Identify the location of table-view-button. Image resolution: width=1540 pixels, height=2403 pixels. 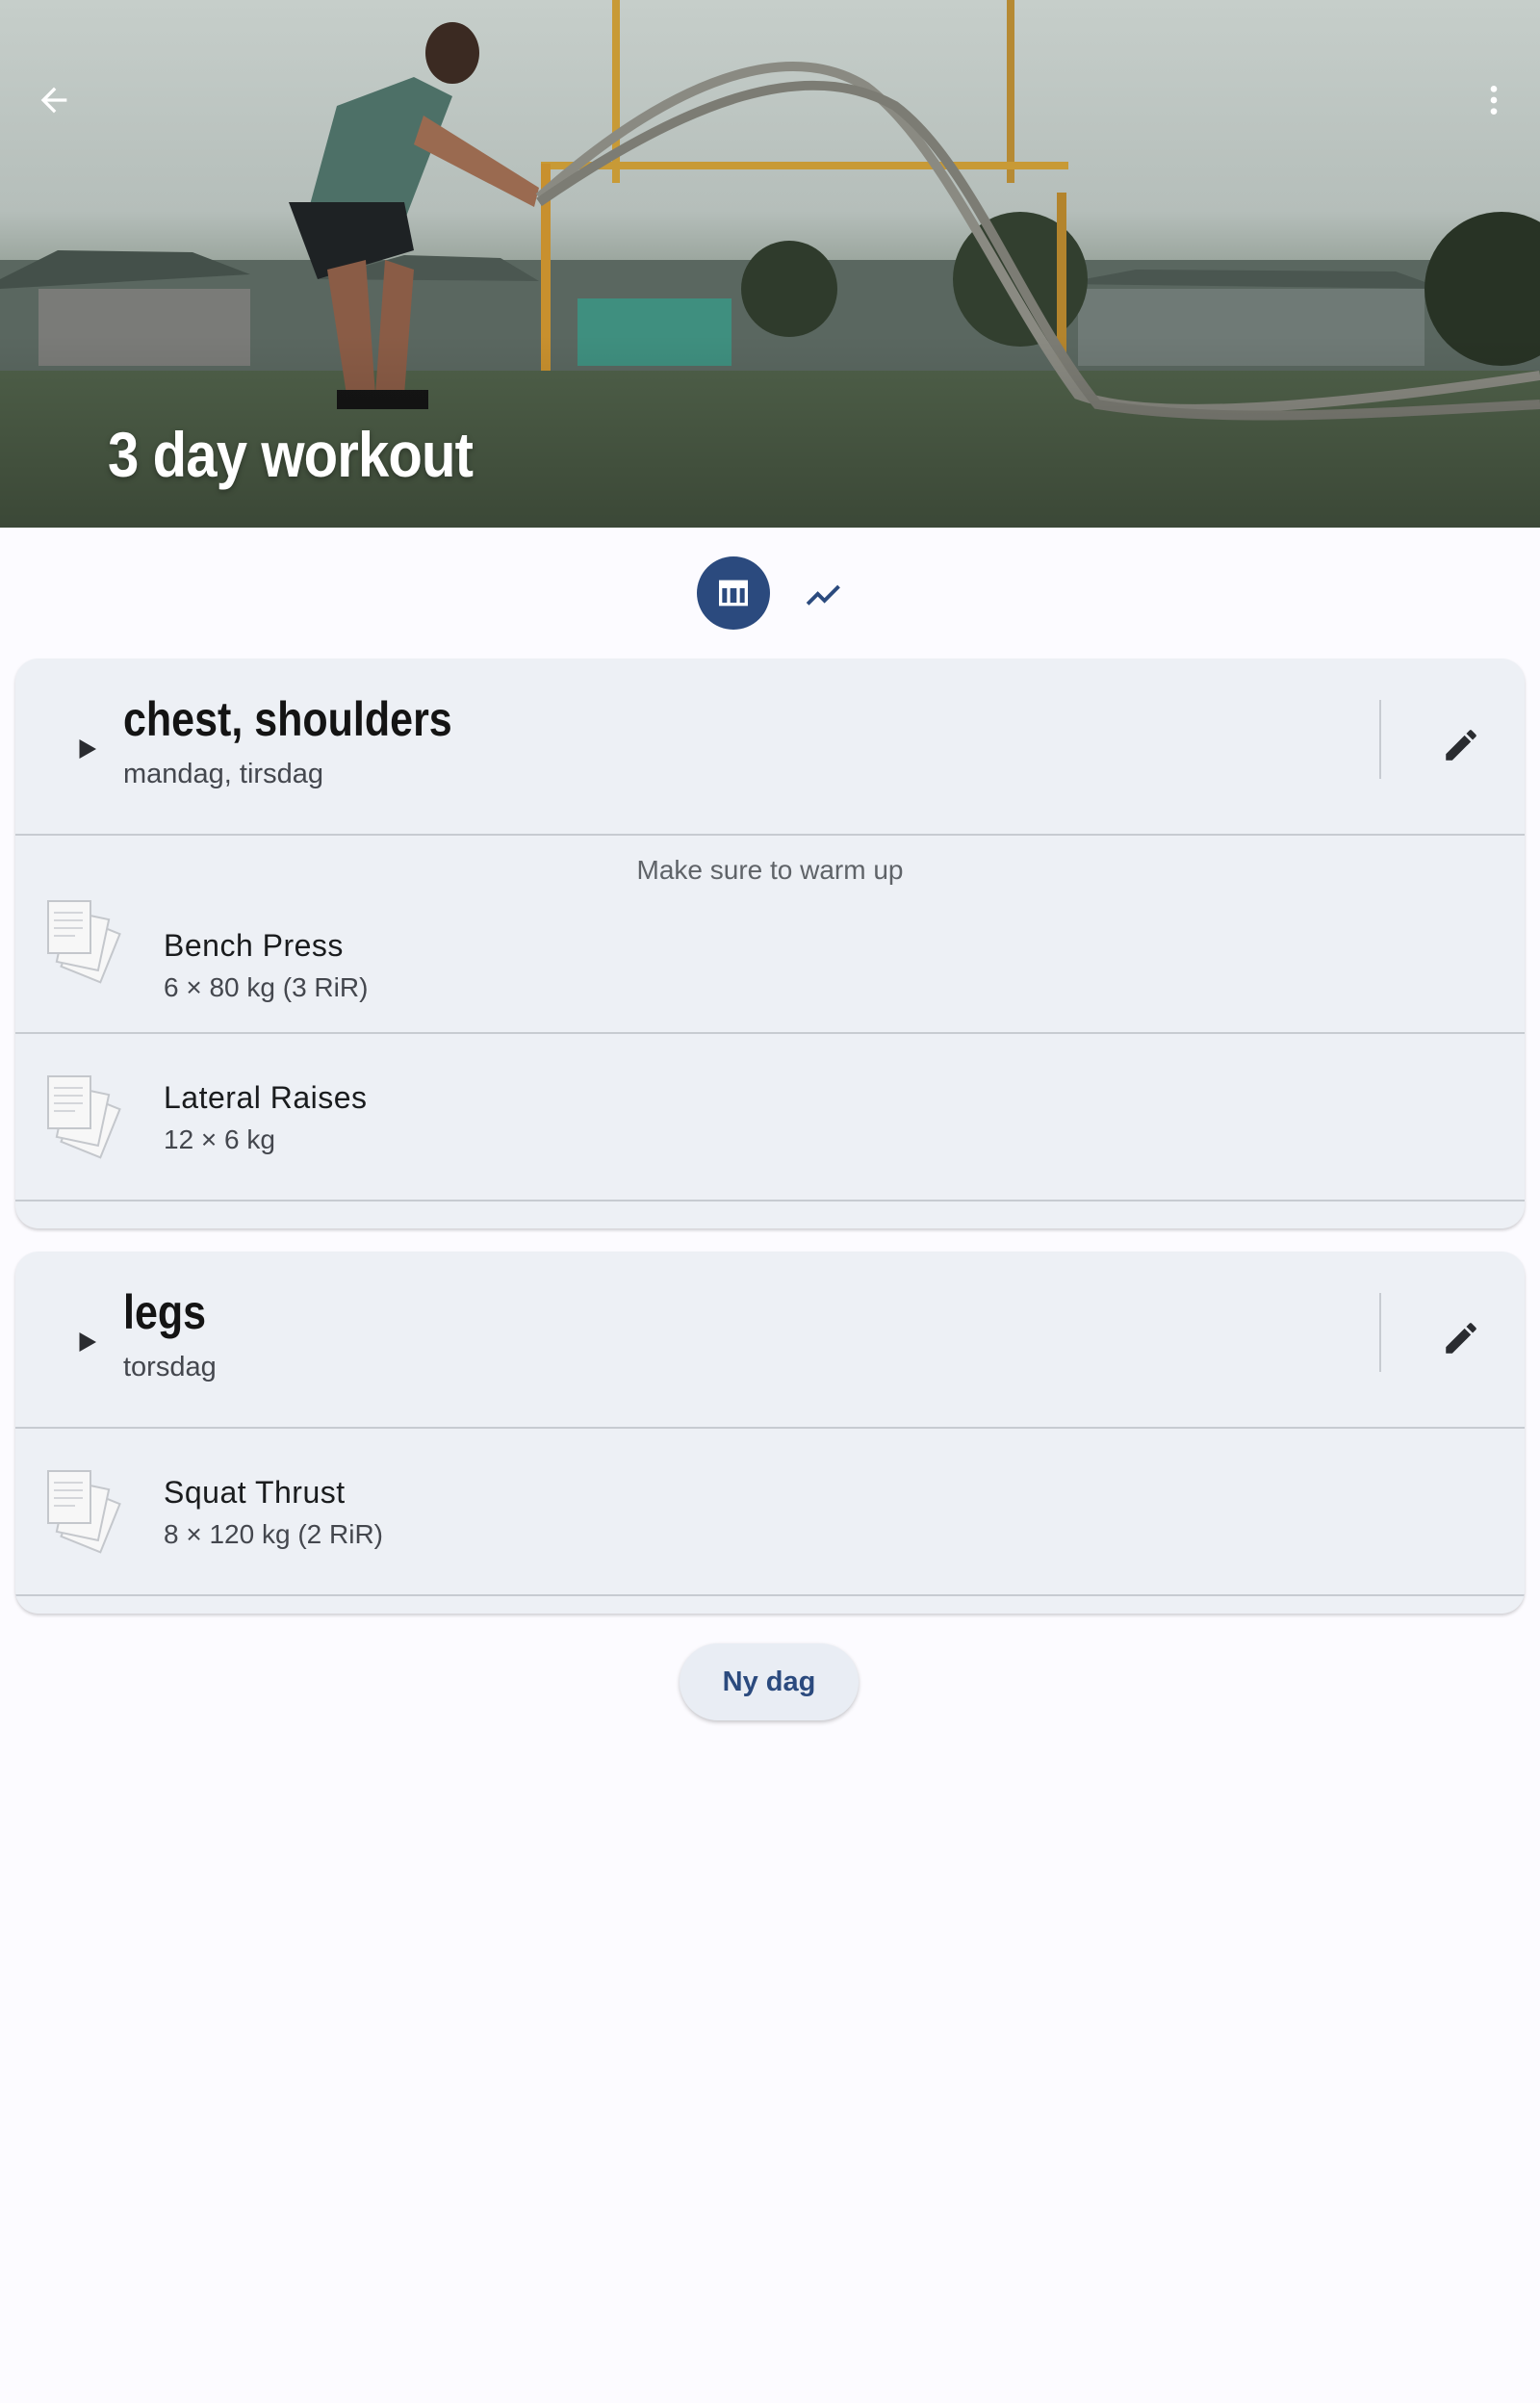
(733, 593).